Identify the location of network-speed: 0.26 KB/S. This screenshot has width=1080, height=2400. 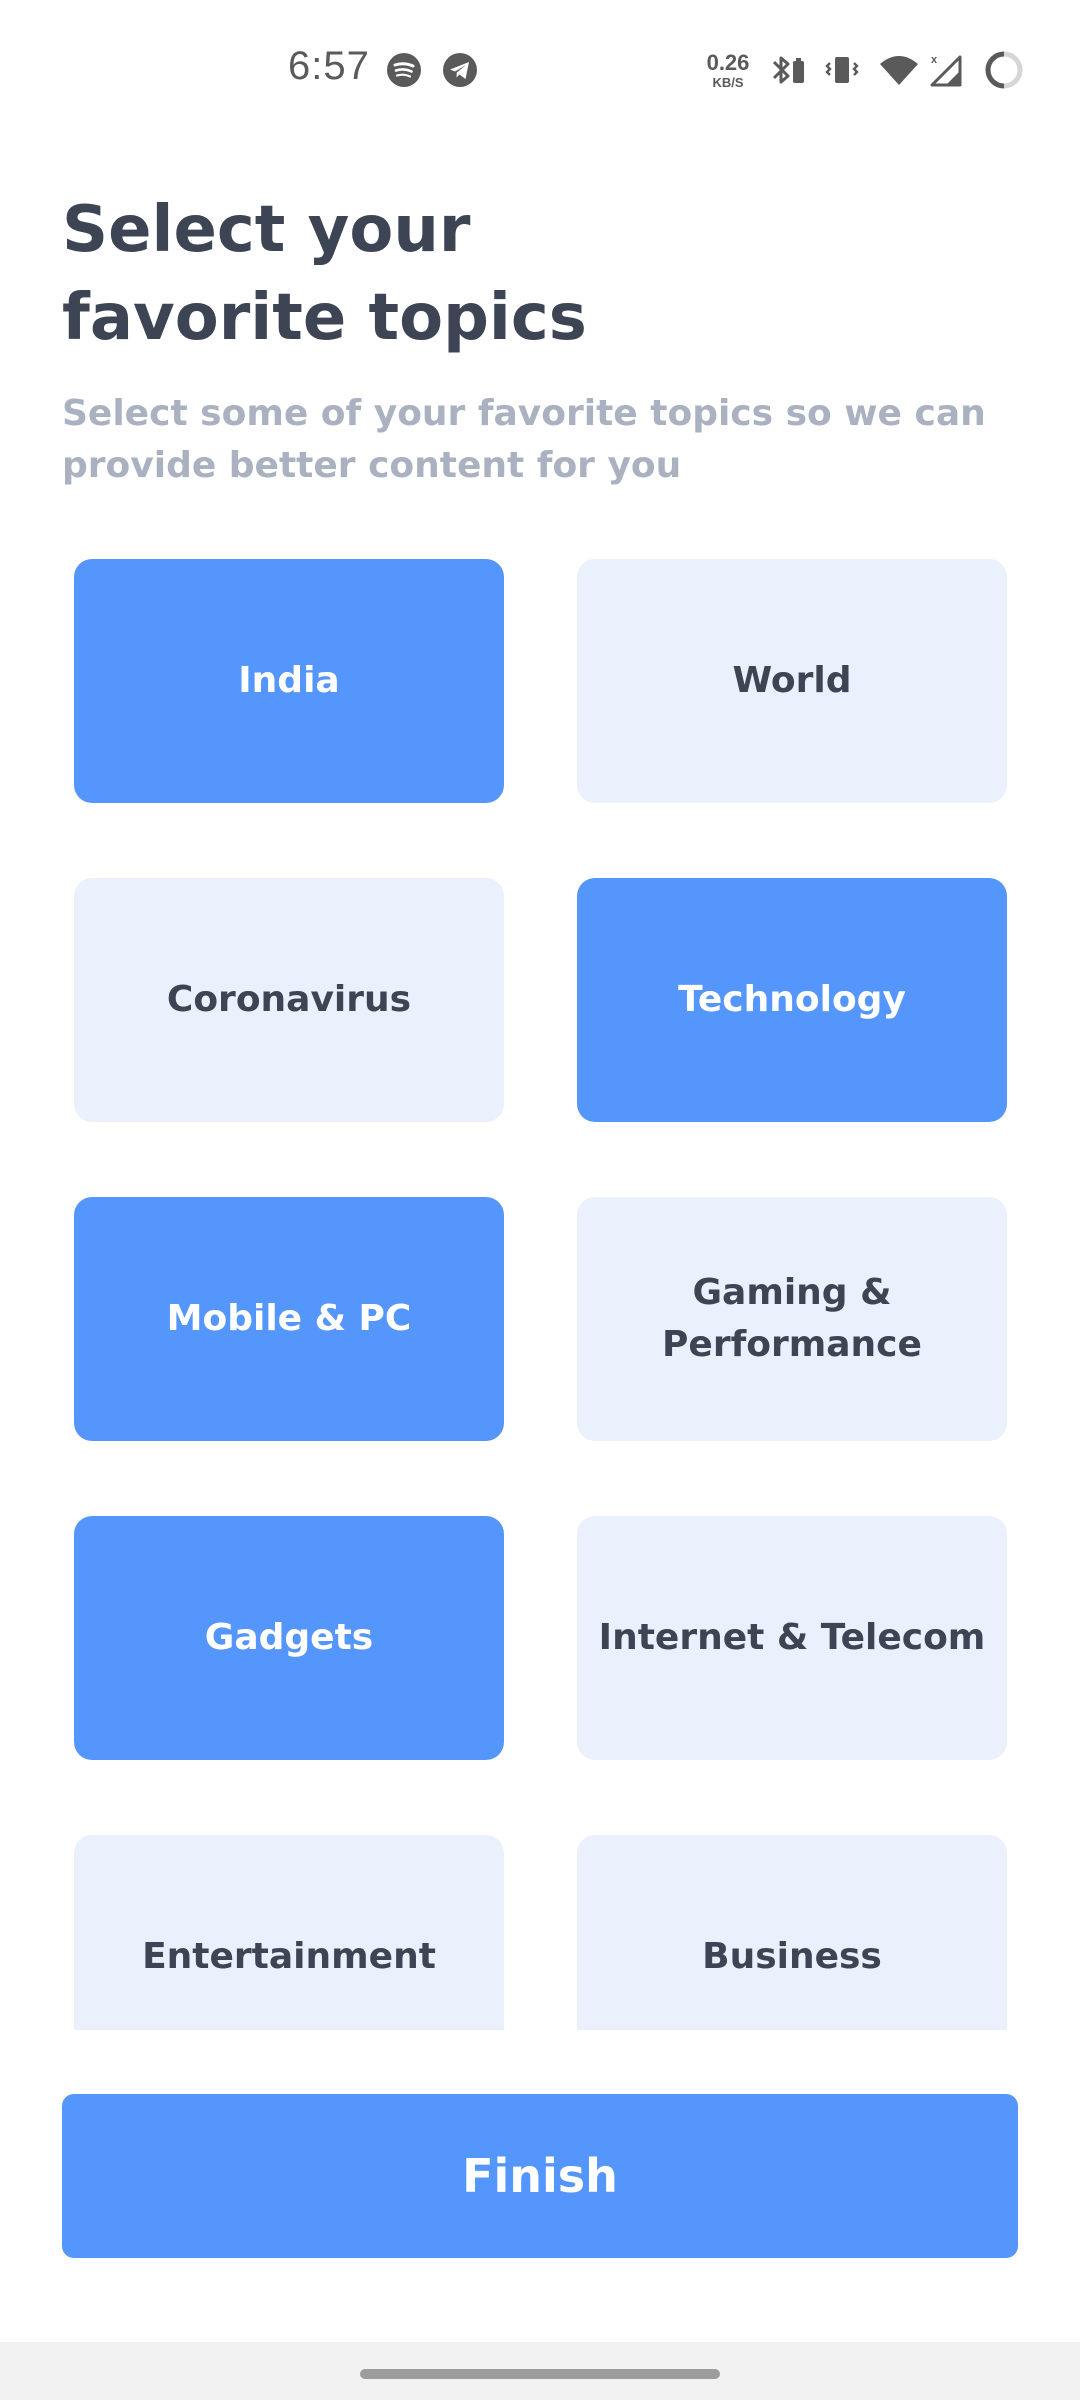
(728, 70).